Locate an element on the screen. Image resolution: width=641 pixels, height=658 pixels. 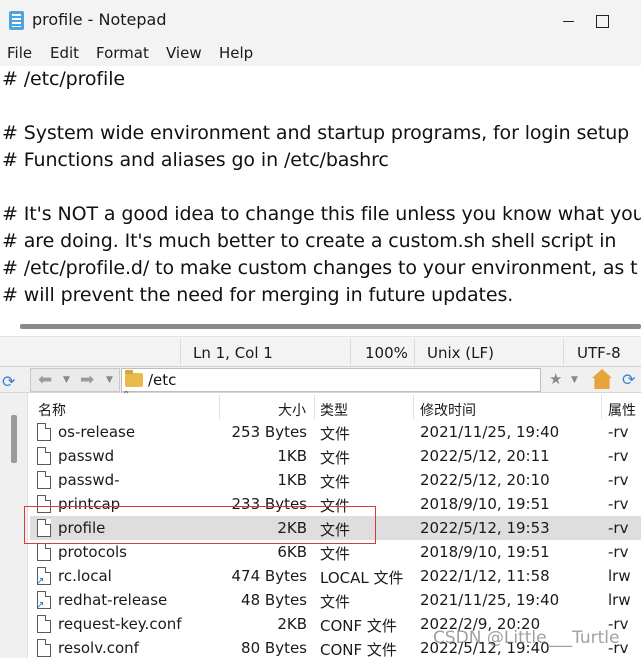
column-modified-header: 修改时间 is located at coordinates (448, 410).